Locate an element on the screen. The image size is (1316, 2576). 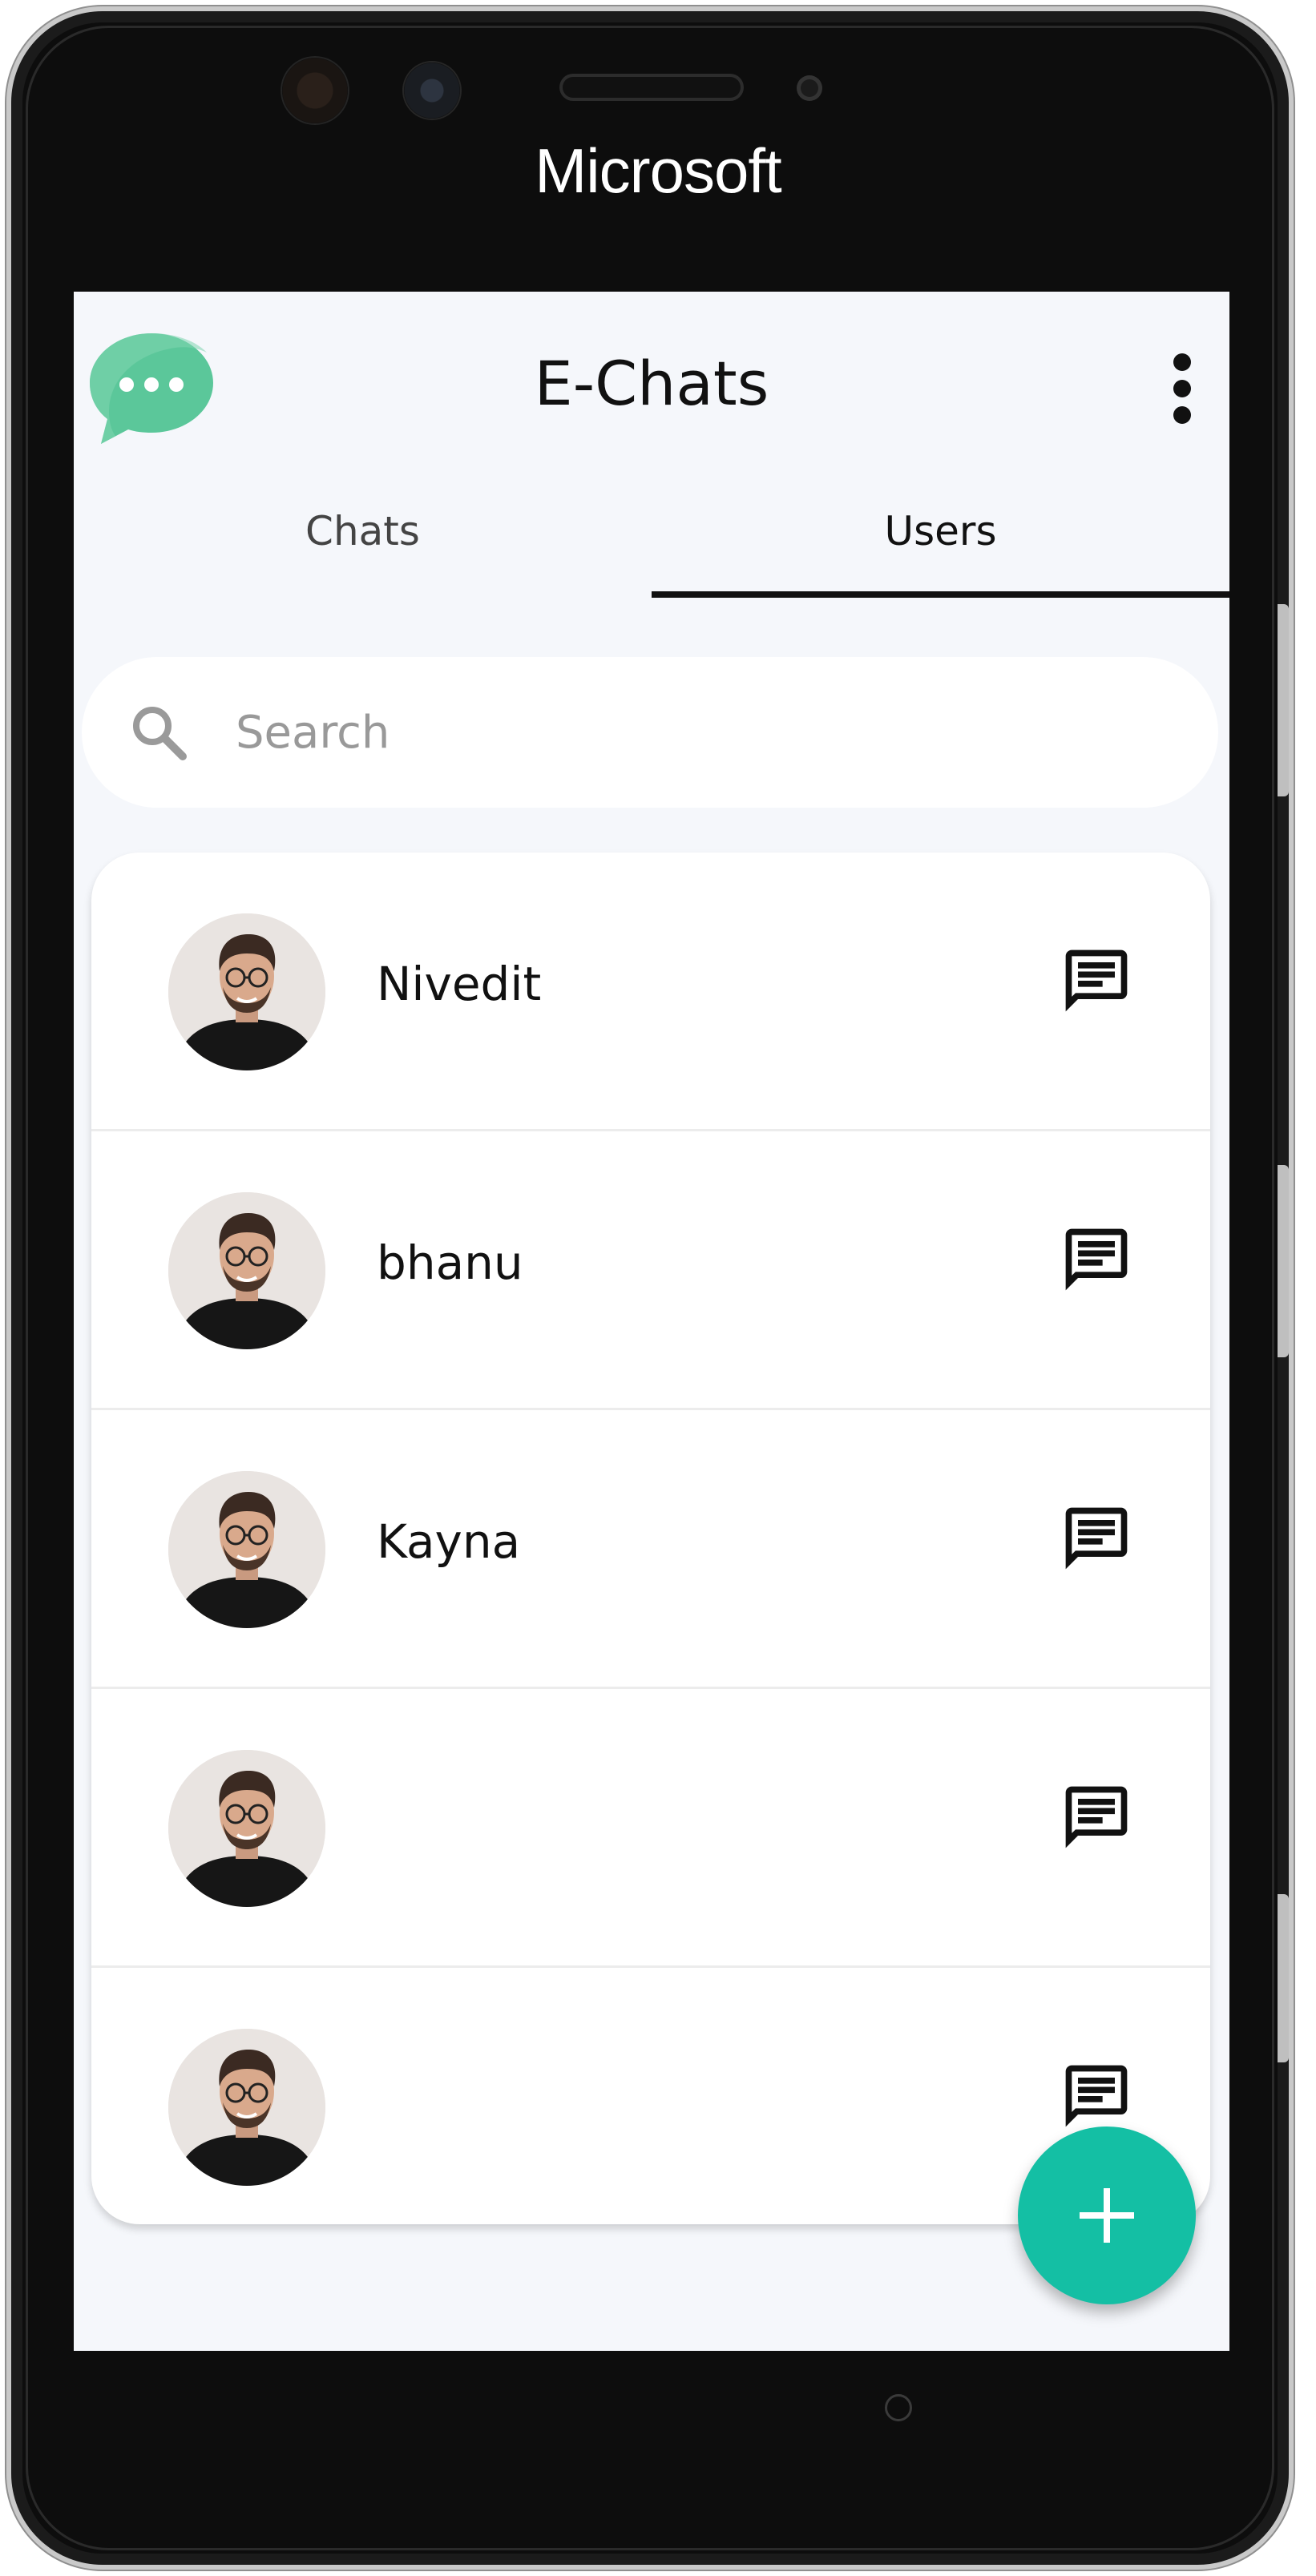
tab-indicator is located at coordinates (940, 594).